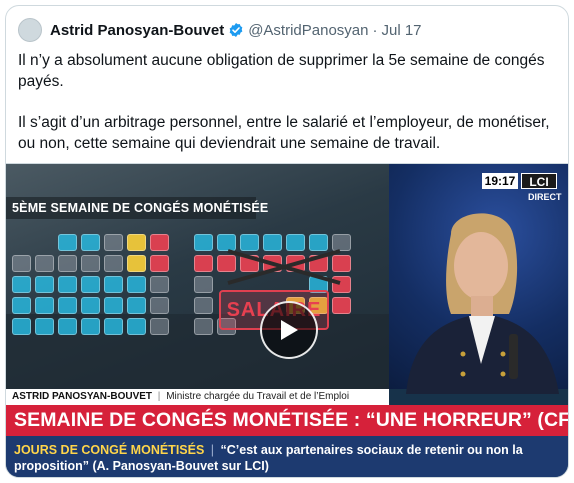 The width and height of the screenshot is (574, 483). What do you see at coordinates (30, 30) in the screenshot?
I see `author-avatar` at bounding box center [30, 30].